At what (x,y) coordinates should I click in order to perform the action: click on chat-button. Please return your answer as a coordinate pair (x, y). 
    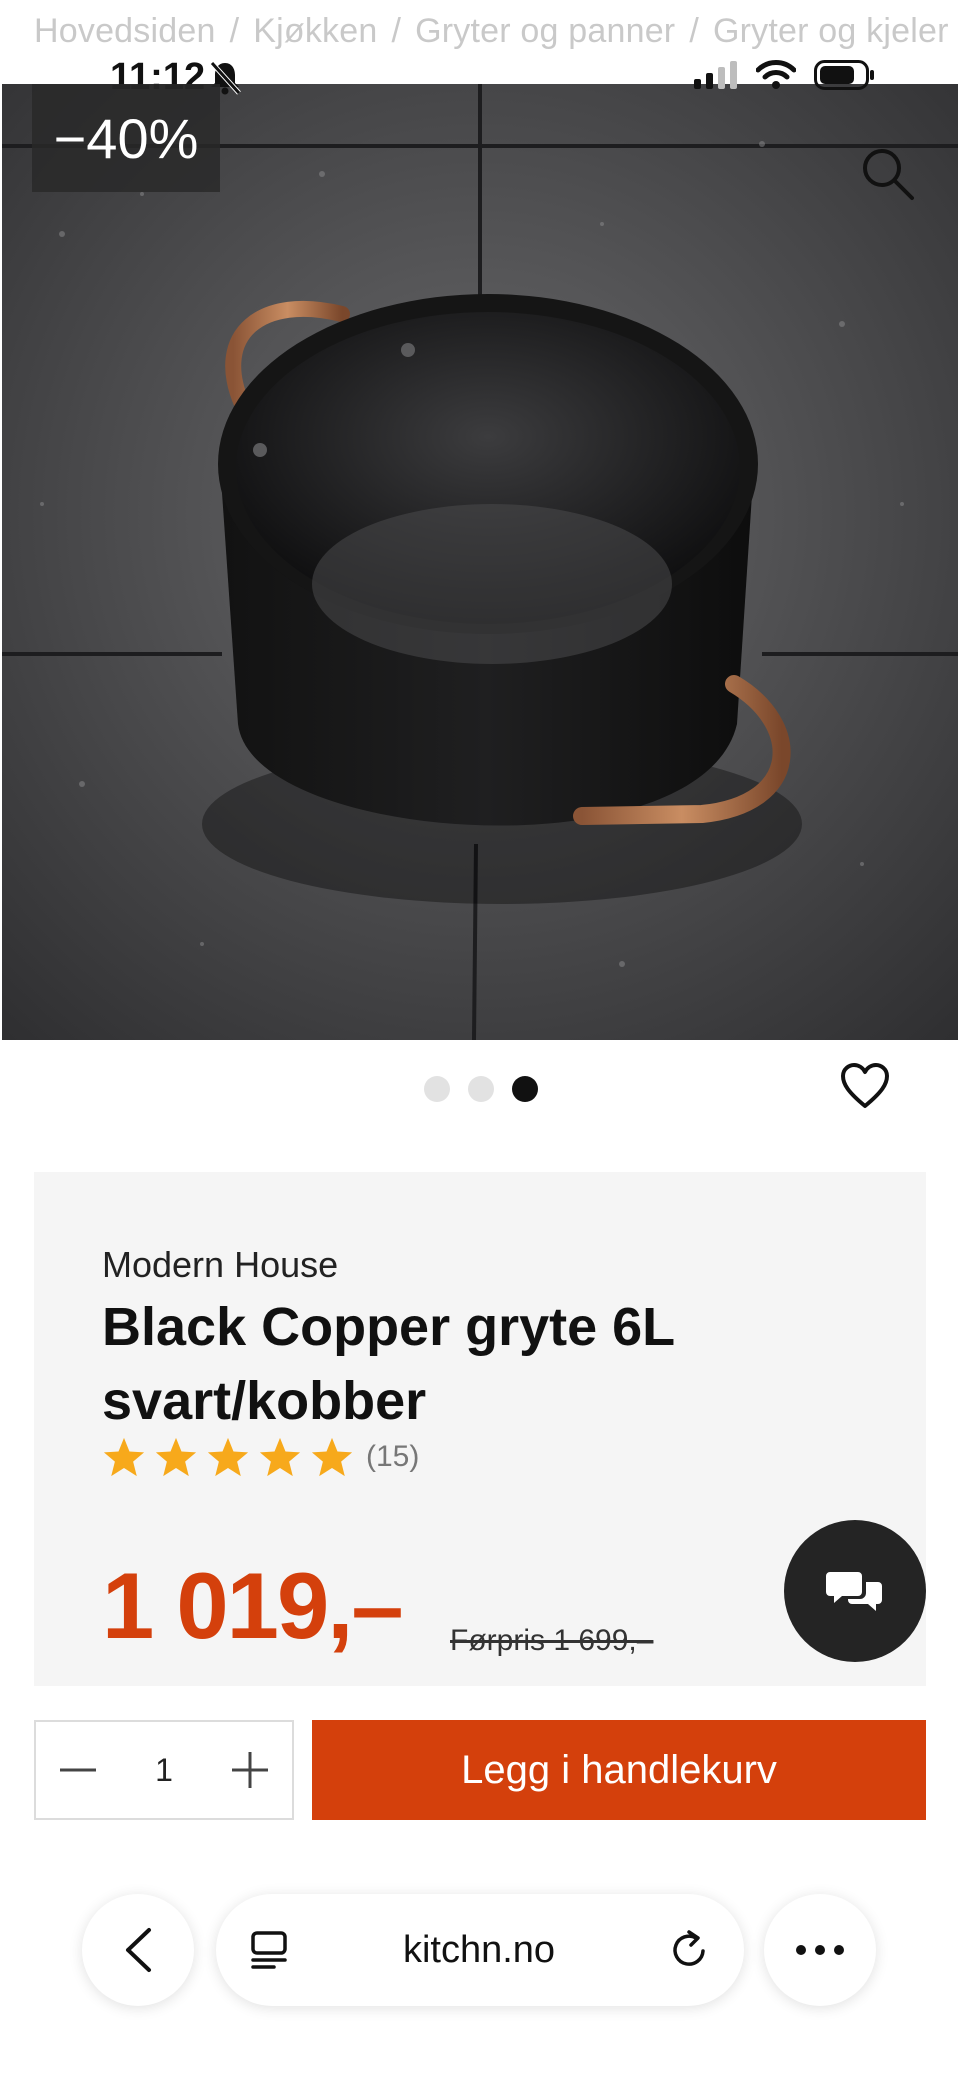
    Looking at the image, I should click on (855, 1591).